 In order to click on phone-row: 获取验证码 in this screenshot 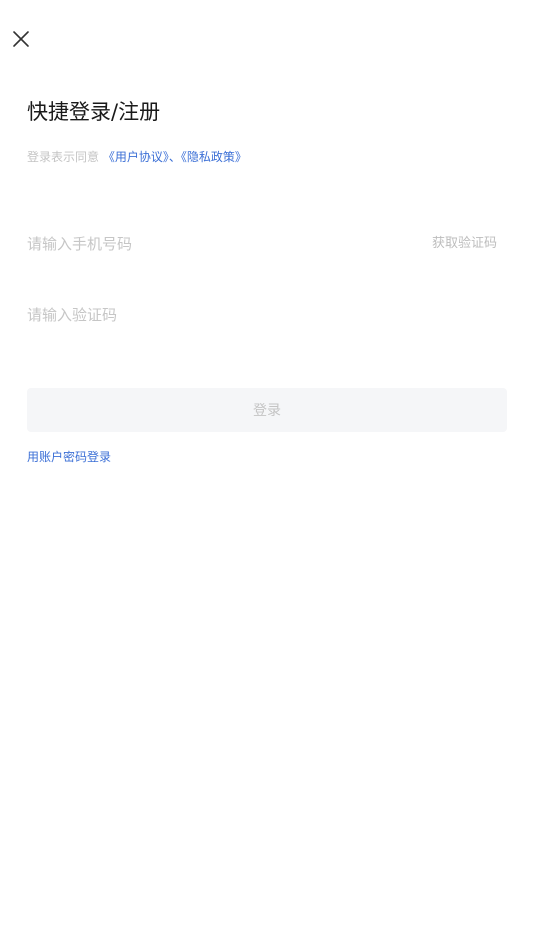, I will do `click(267, 244)`.